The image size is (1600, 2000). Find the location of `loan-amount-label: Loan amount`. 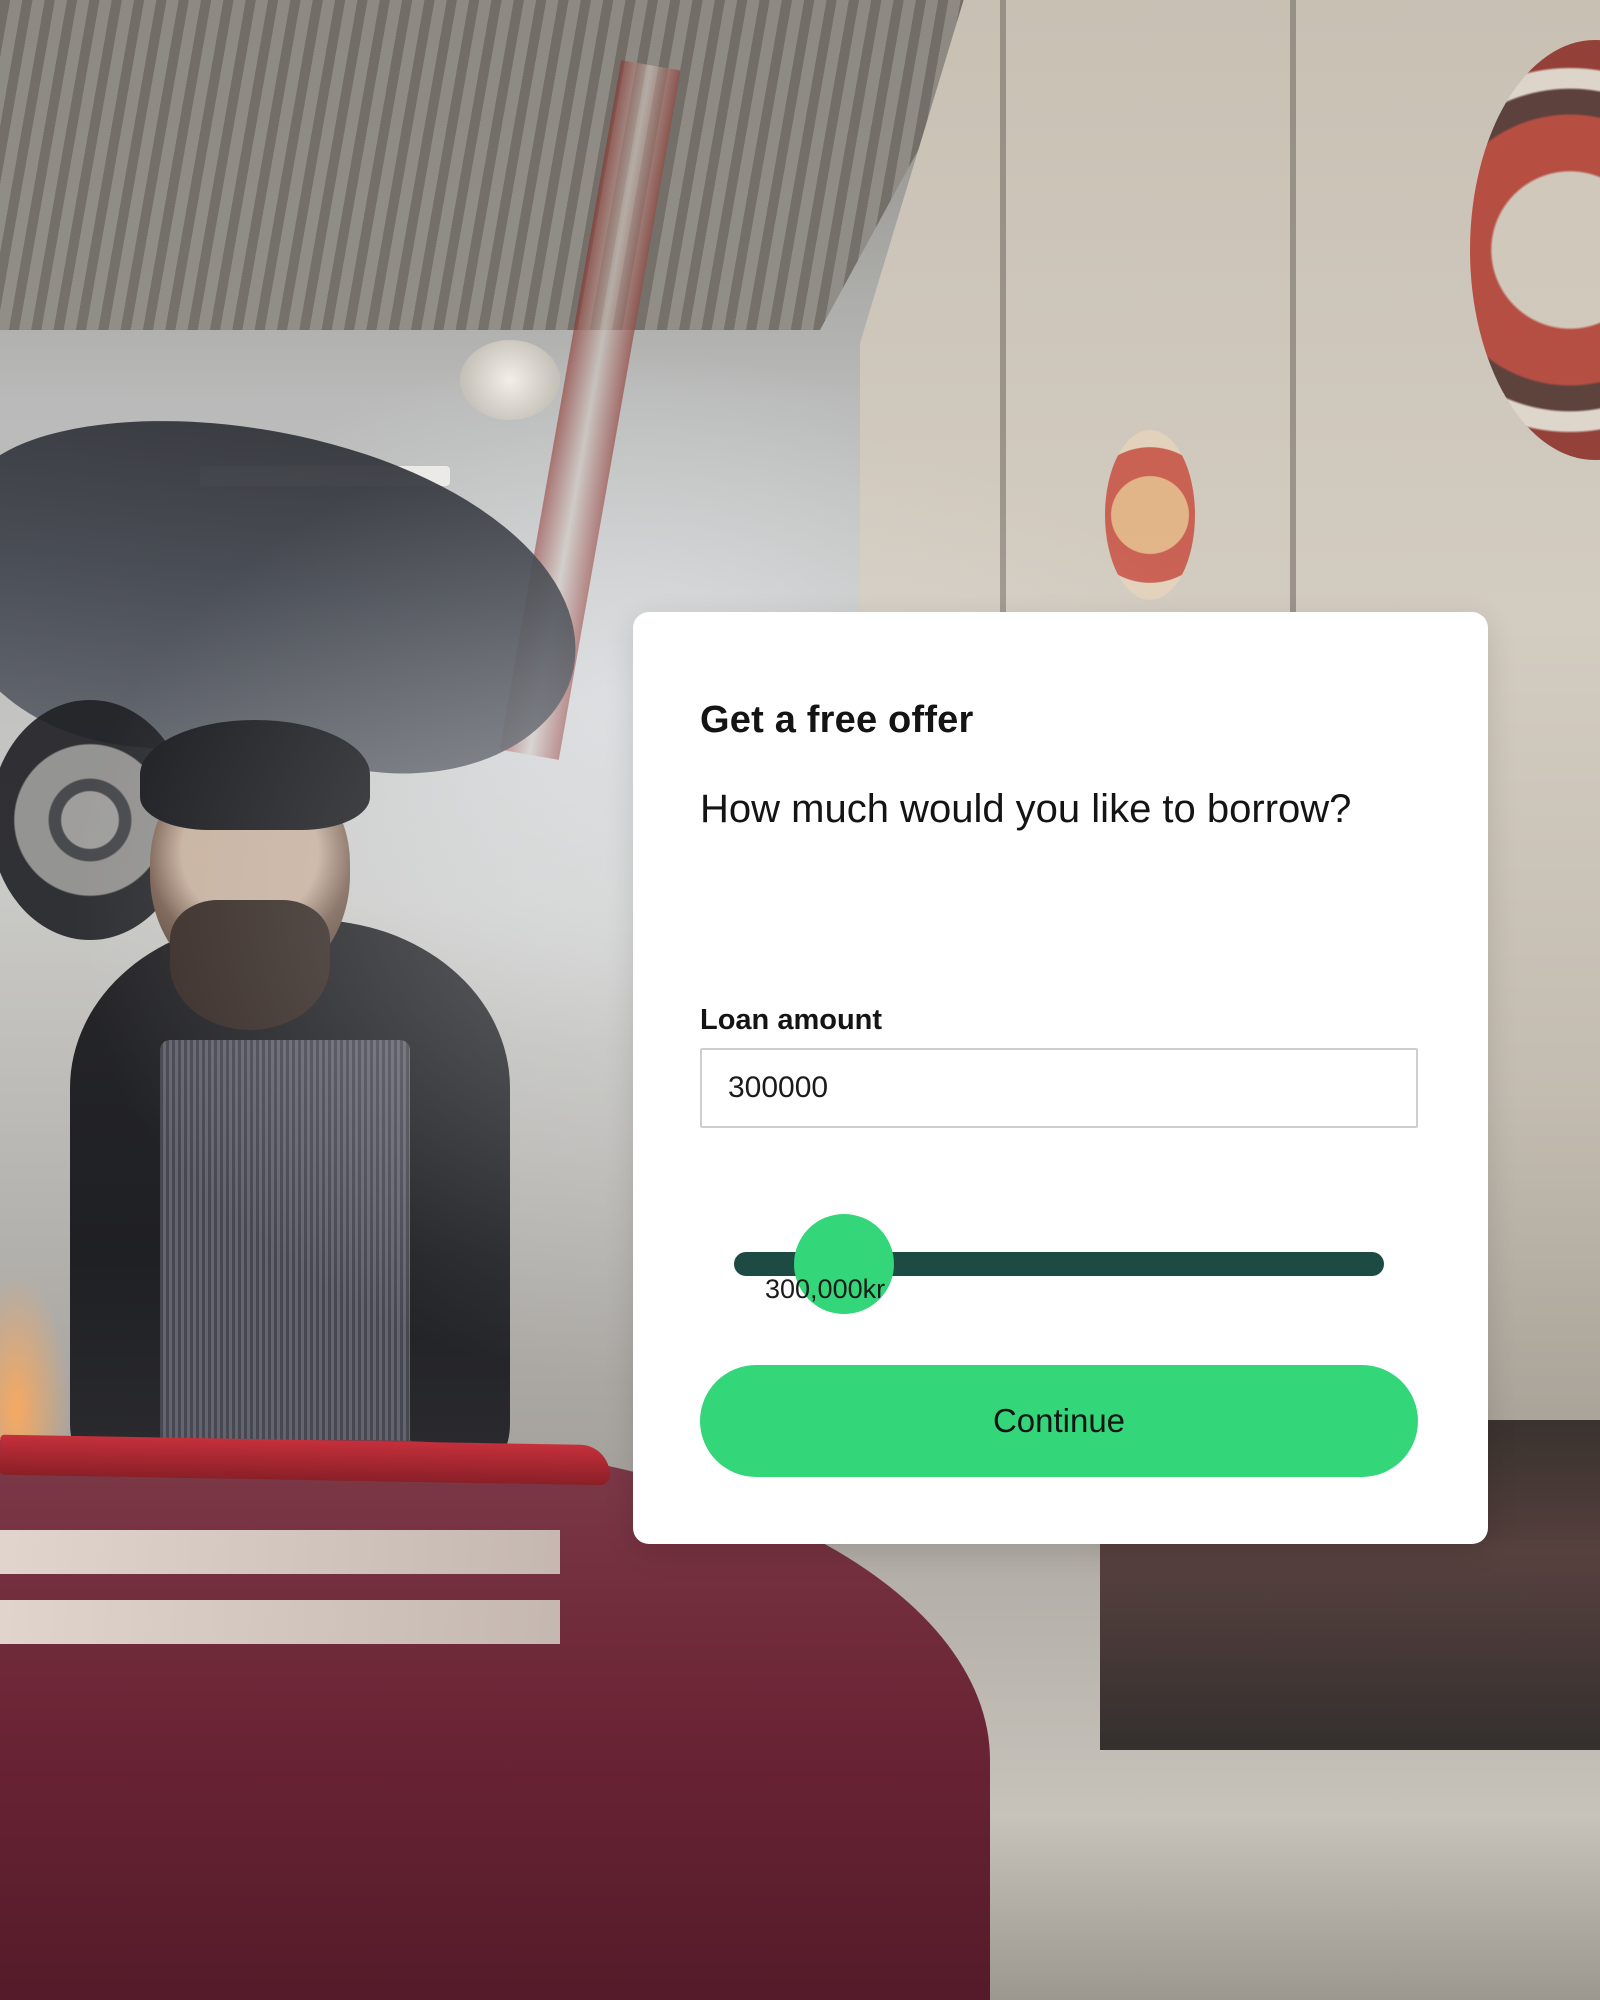

loan-amount-label: Loan amount is located at coordinates (791, 1020).